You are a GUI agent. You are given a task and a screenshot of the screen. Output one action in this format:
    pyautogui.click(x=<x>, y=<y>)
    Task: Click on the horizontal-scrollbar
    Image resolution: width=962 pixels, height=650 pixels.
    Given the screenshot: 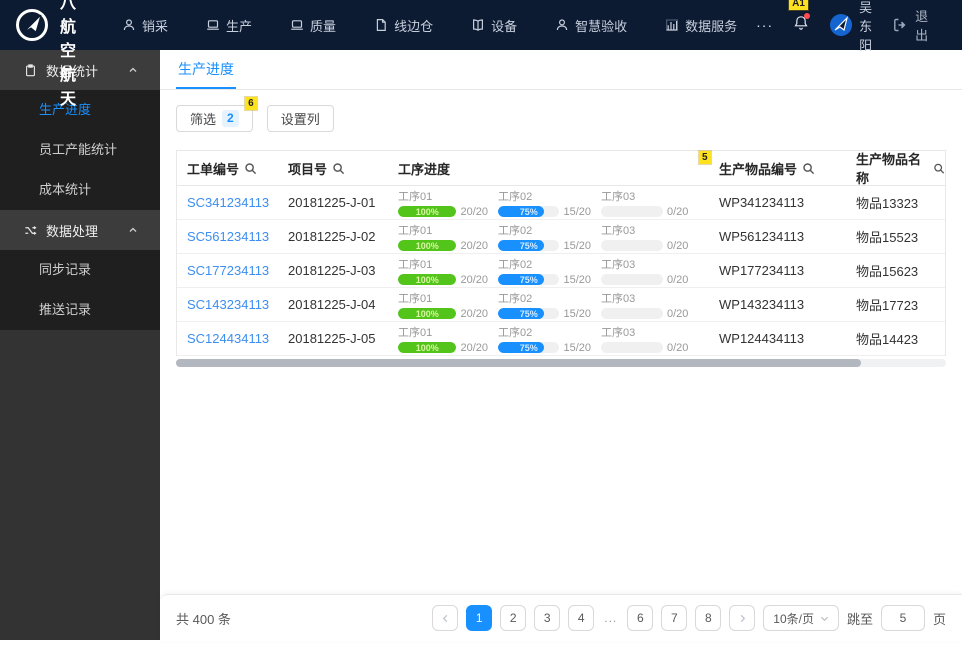 What is the action you would take?
    pyautogui.click(x=561, y=363)
    